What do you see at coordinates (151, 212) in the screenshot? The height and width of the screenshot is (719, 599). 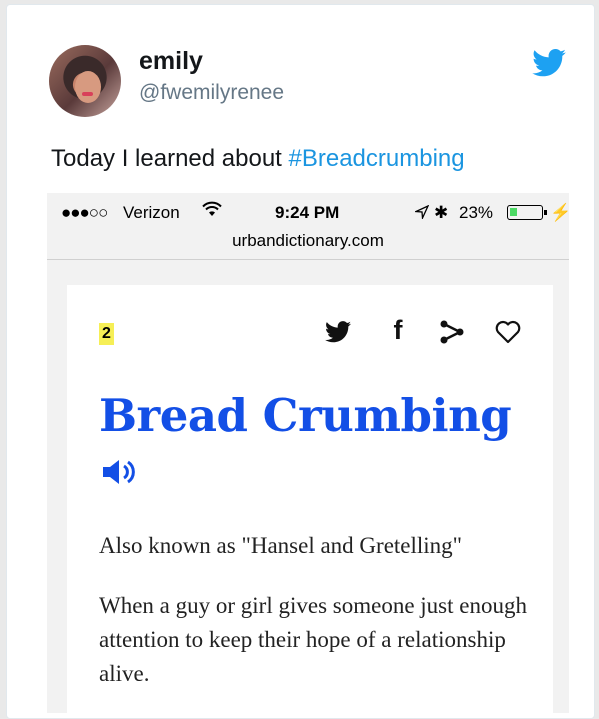 I see `carrier-name: Verizon` at bounding box center [151, 212].